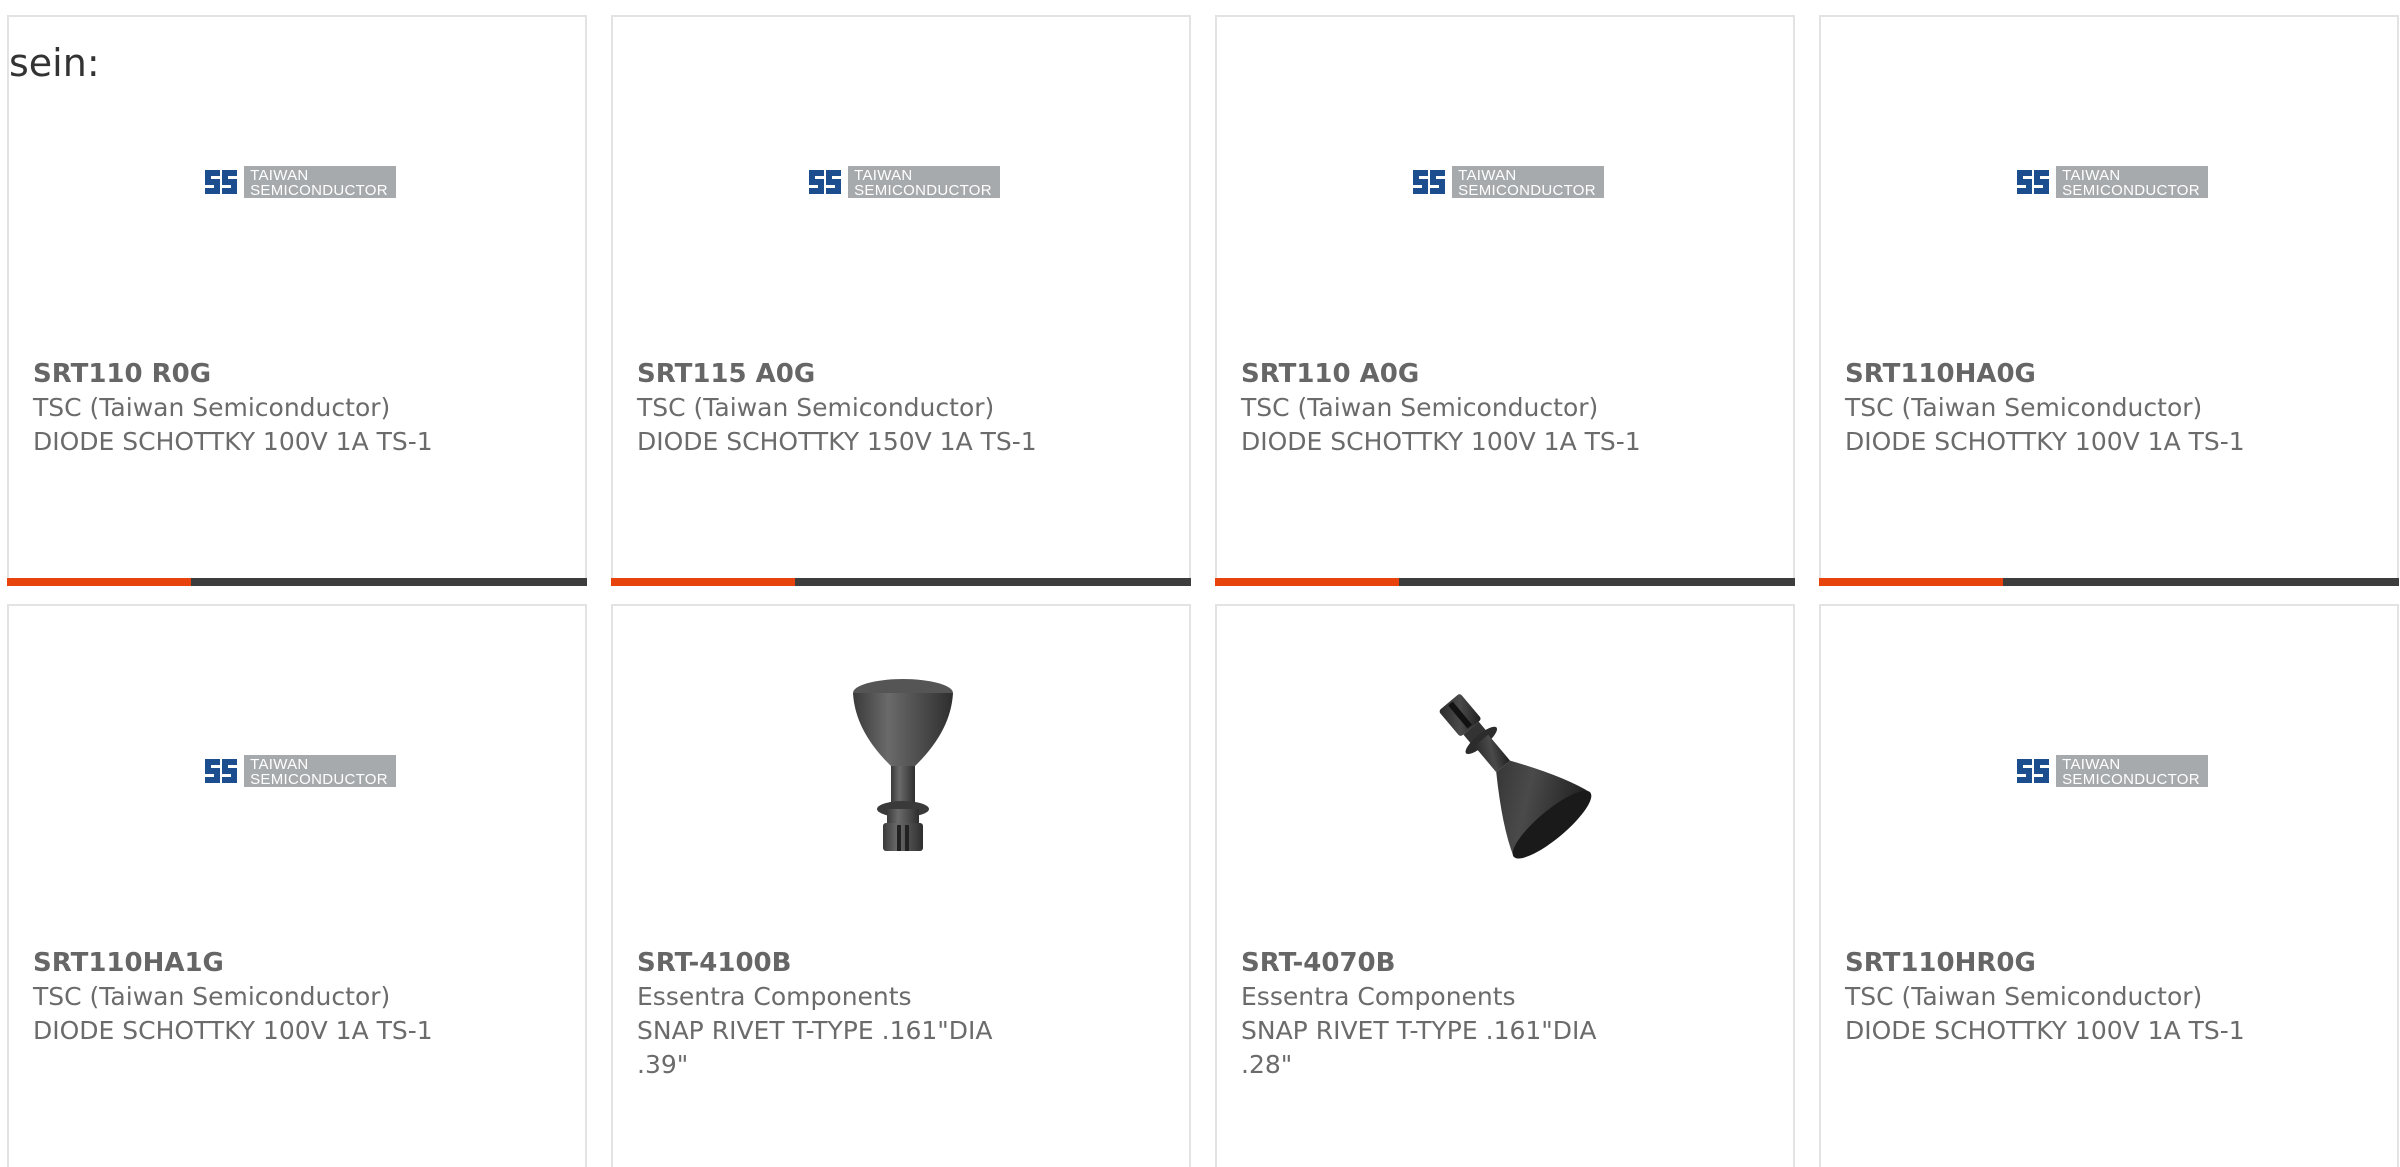 The width and height of the screenshot is (2400, 1167). What do you see at coordinates (243, 374) in the screenshot?
I see `part-number: SRT110 R0G` at bounding box center [243, 374].